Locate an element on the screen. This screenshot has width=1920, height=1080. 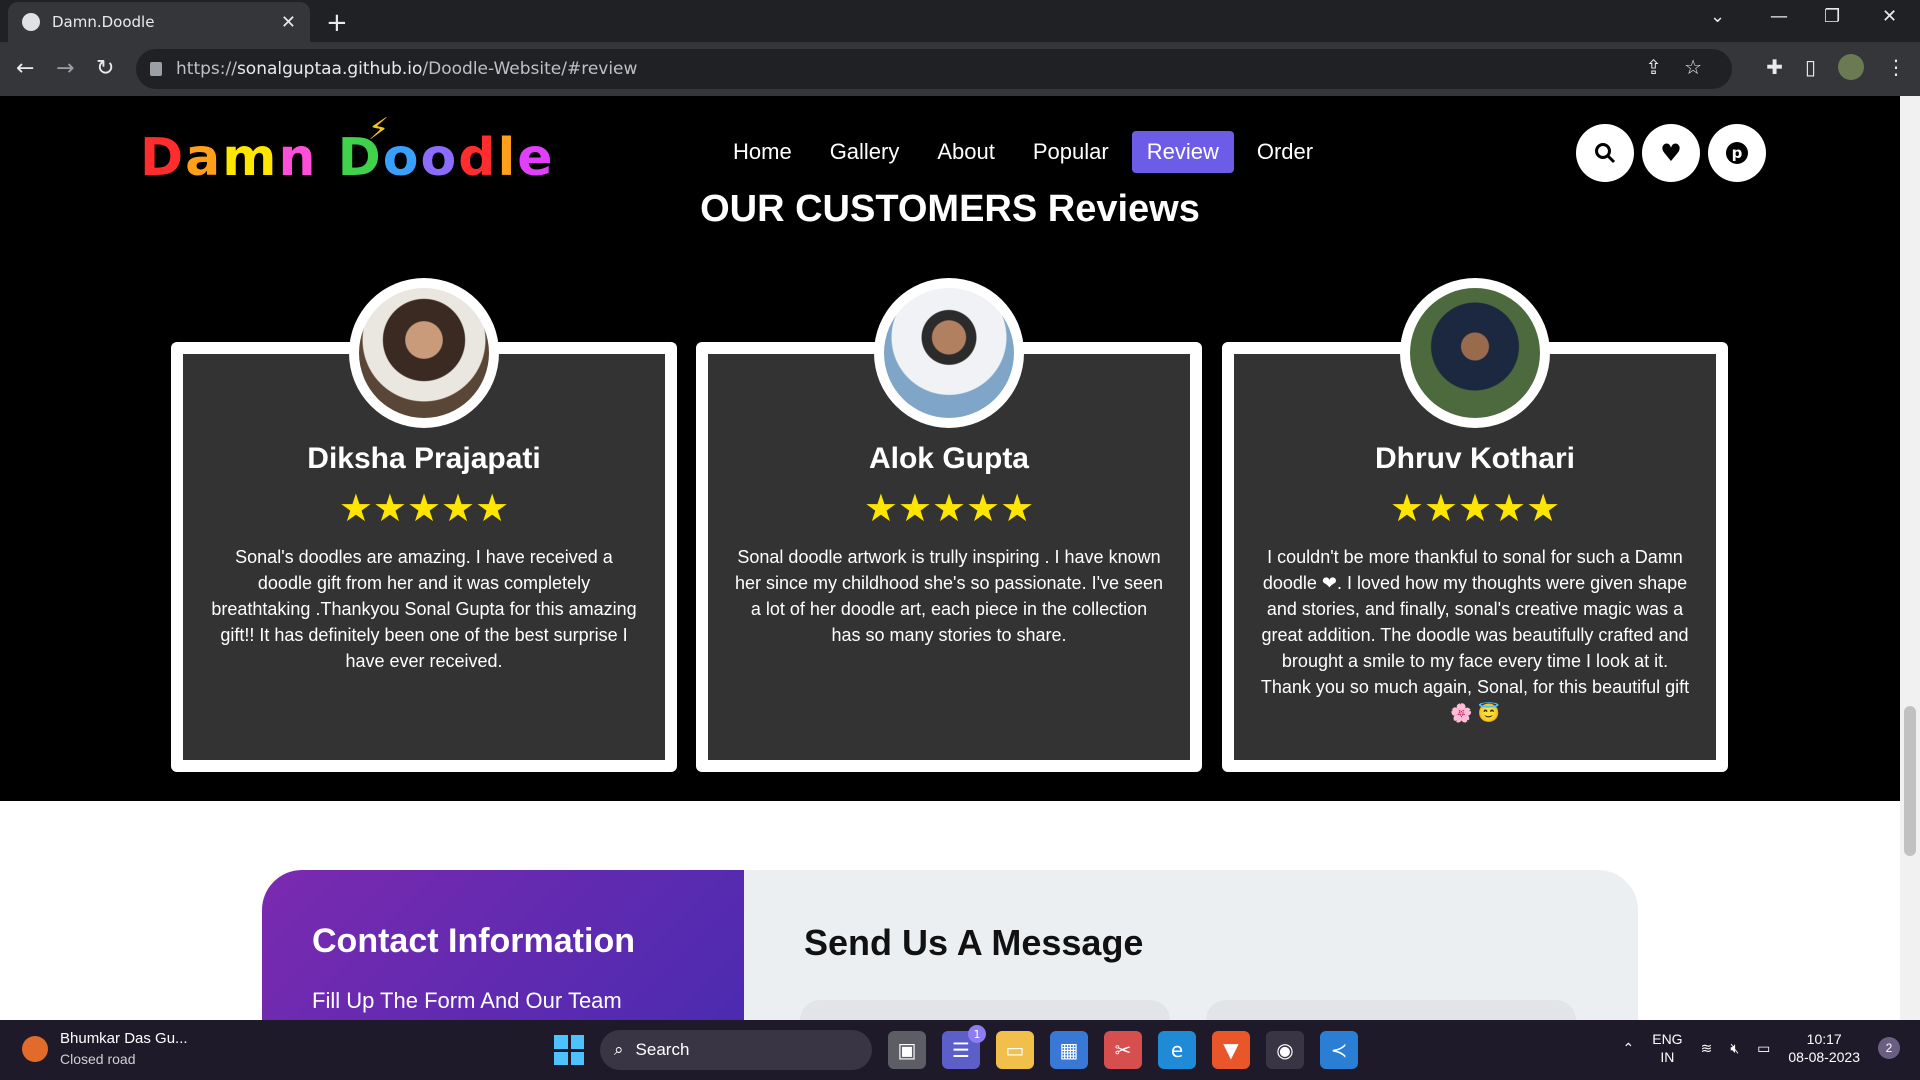
file-explorer-icon: ▭ is located at coordinates (1015, 1050).